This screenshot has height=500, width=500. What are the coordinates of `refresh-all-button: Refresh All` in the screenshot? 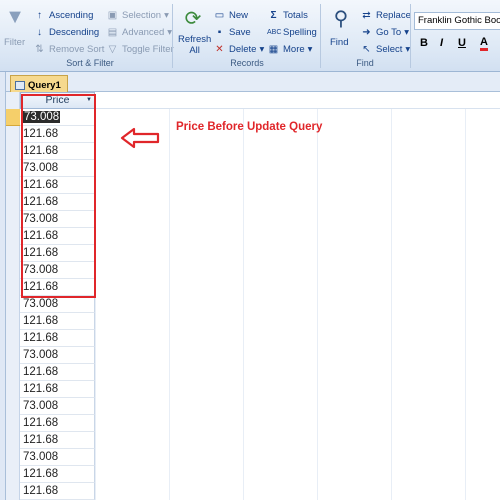 It's located at (194, 45).